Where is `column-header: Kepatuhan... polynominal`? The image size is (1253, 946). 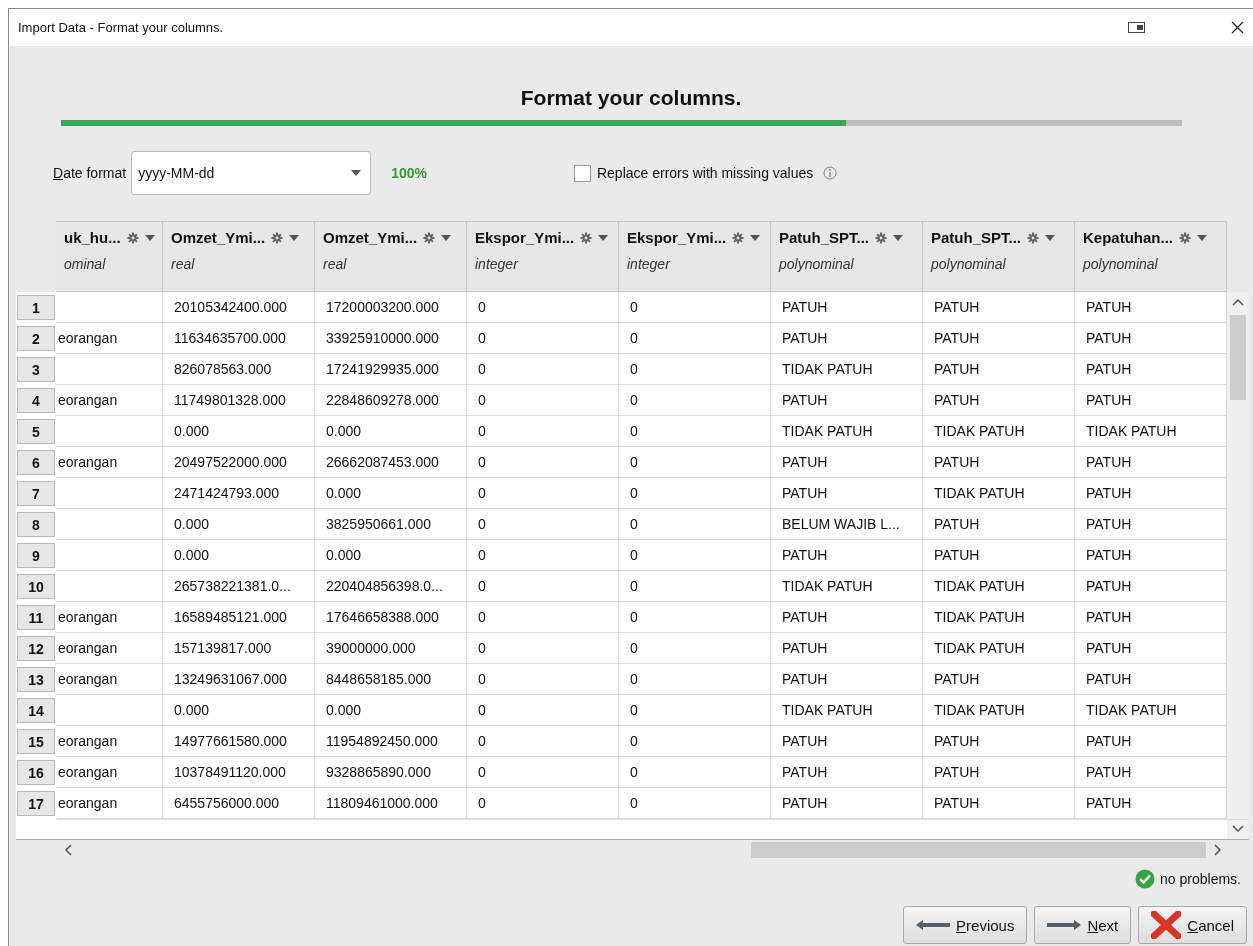
column-header: Kepatuhan... polynominal is located at coordinates (1151, 256).